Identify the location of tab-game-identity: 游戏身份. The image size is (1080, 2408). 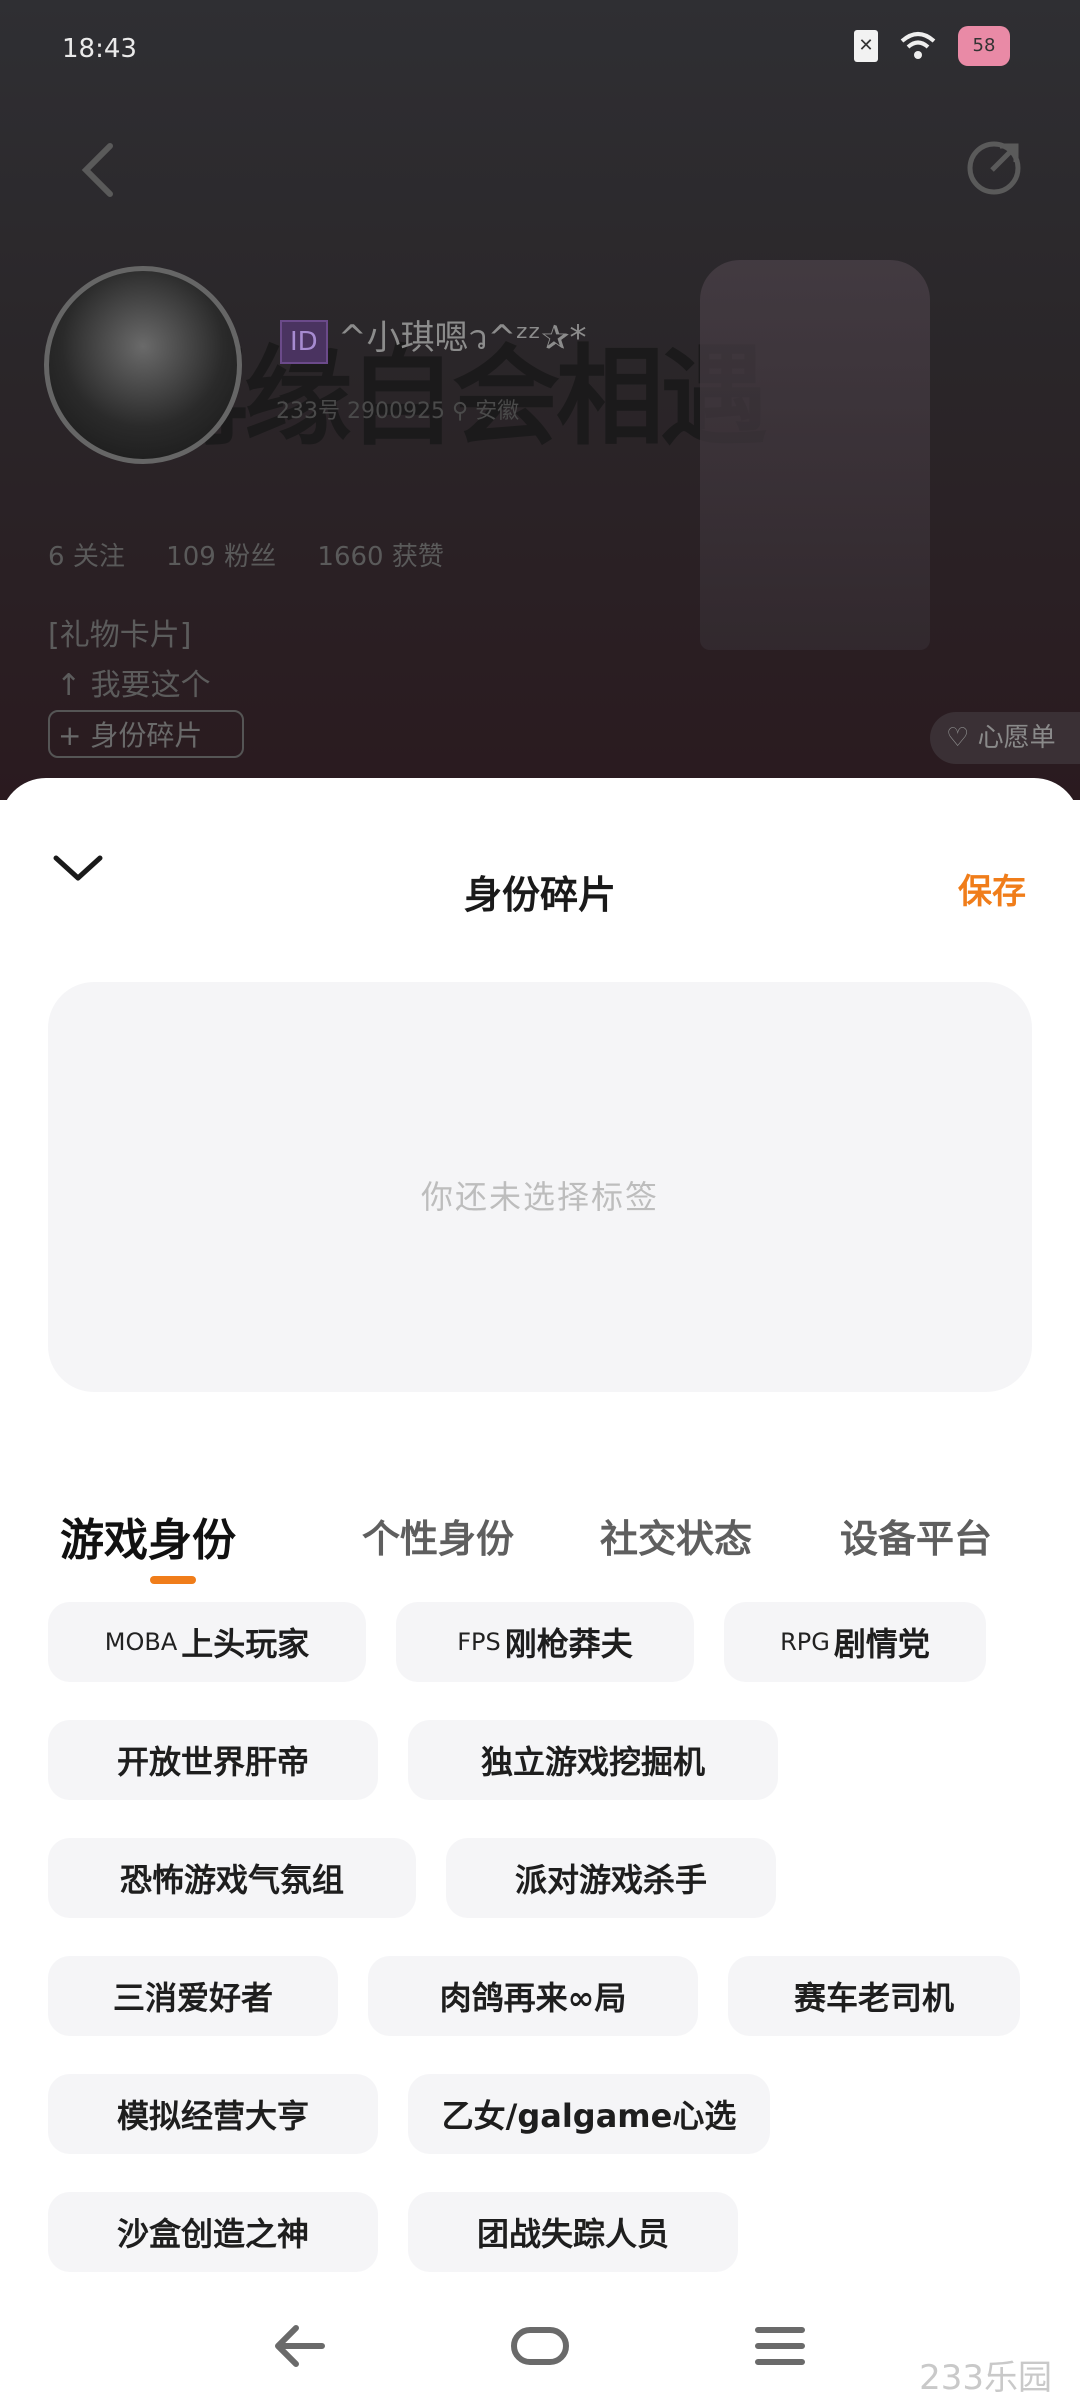
(148, 1536).